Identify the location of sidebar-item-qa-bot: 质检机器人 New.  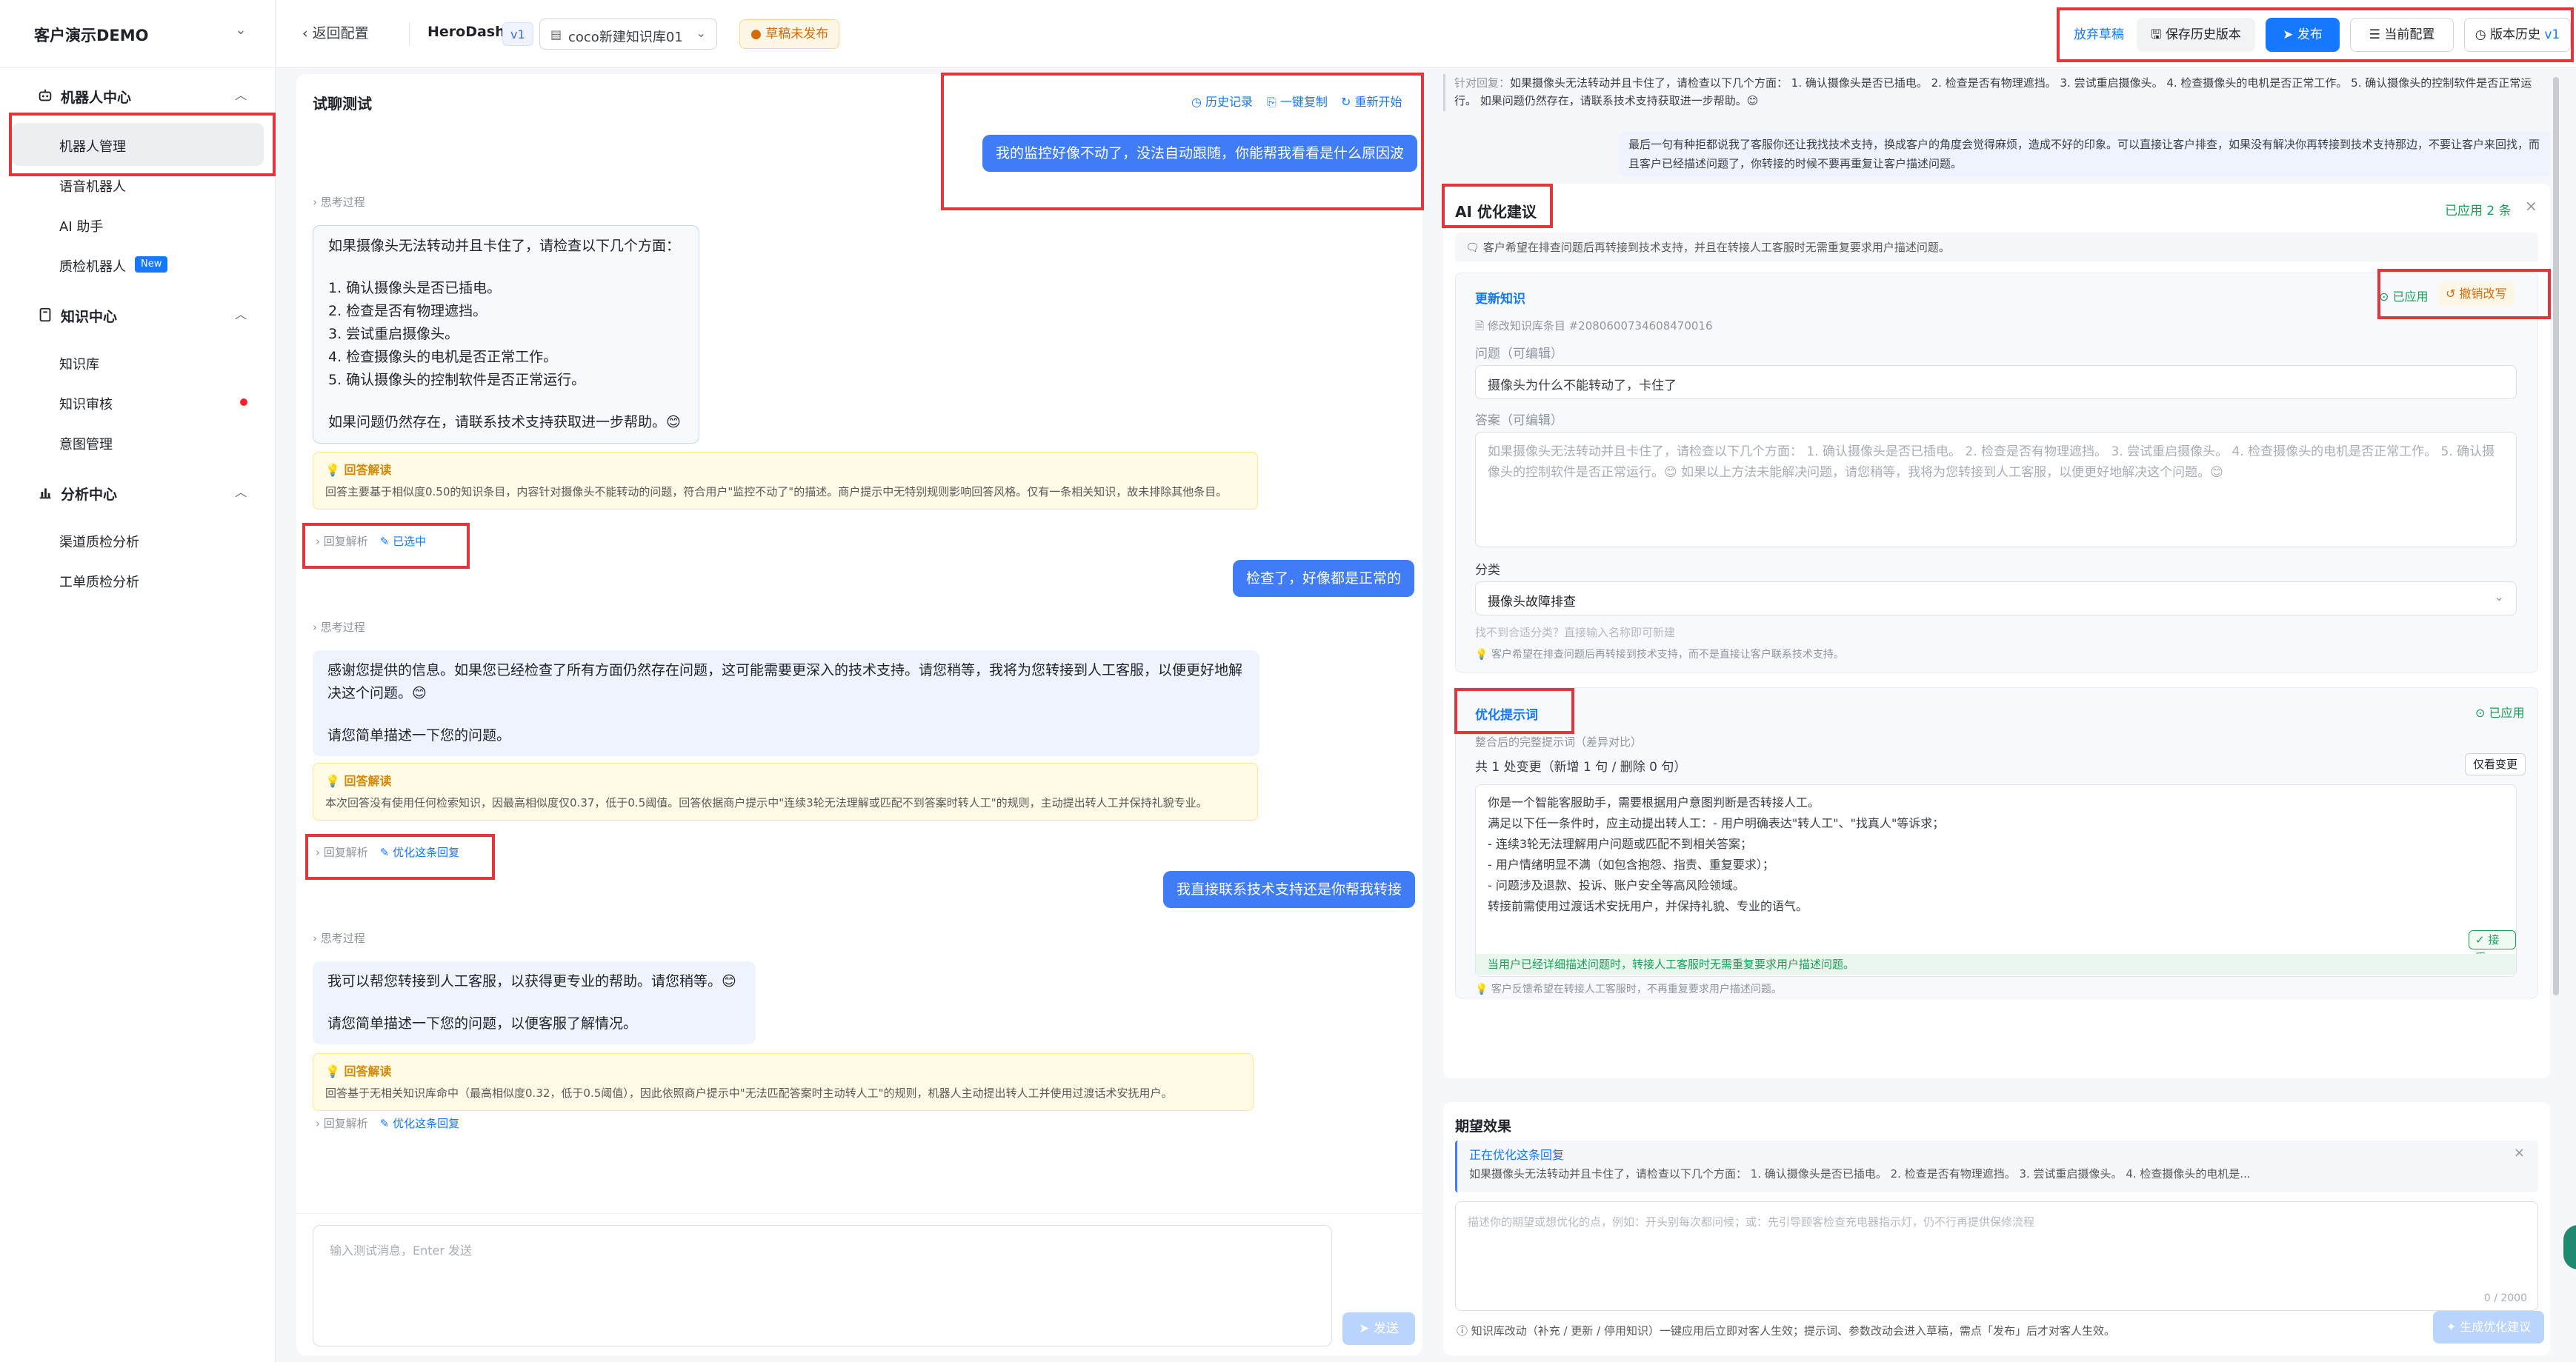
(138, 264).